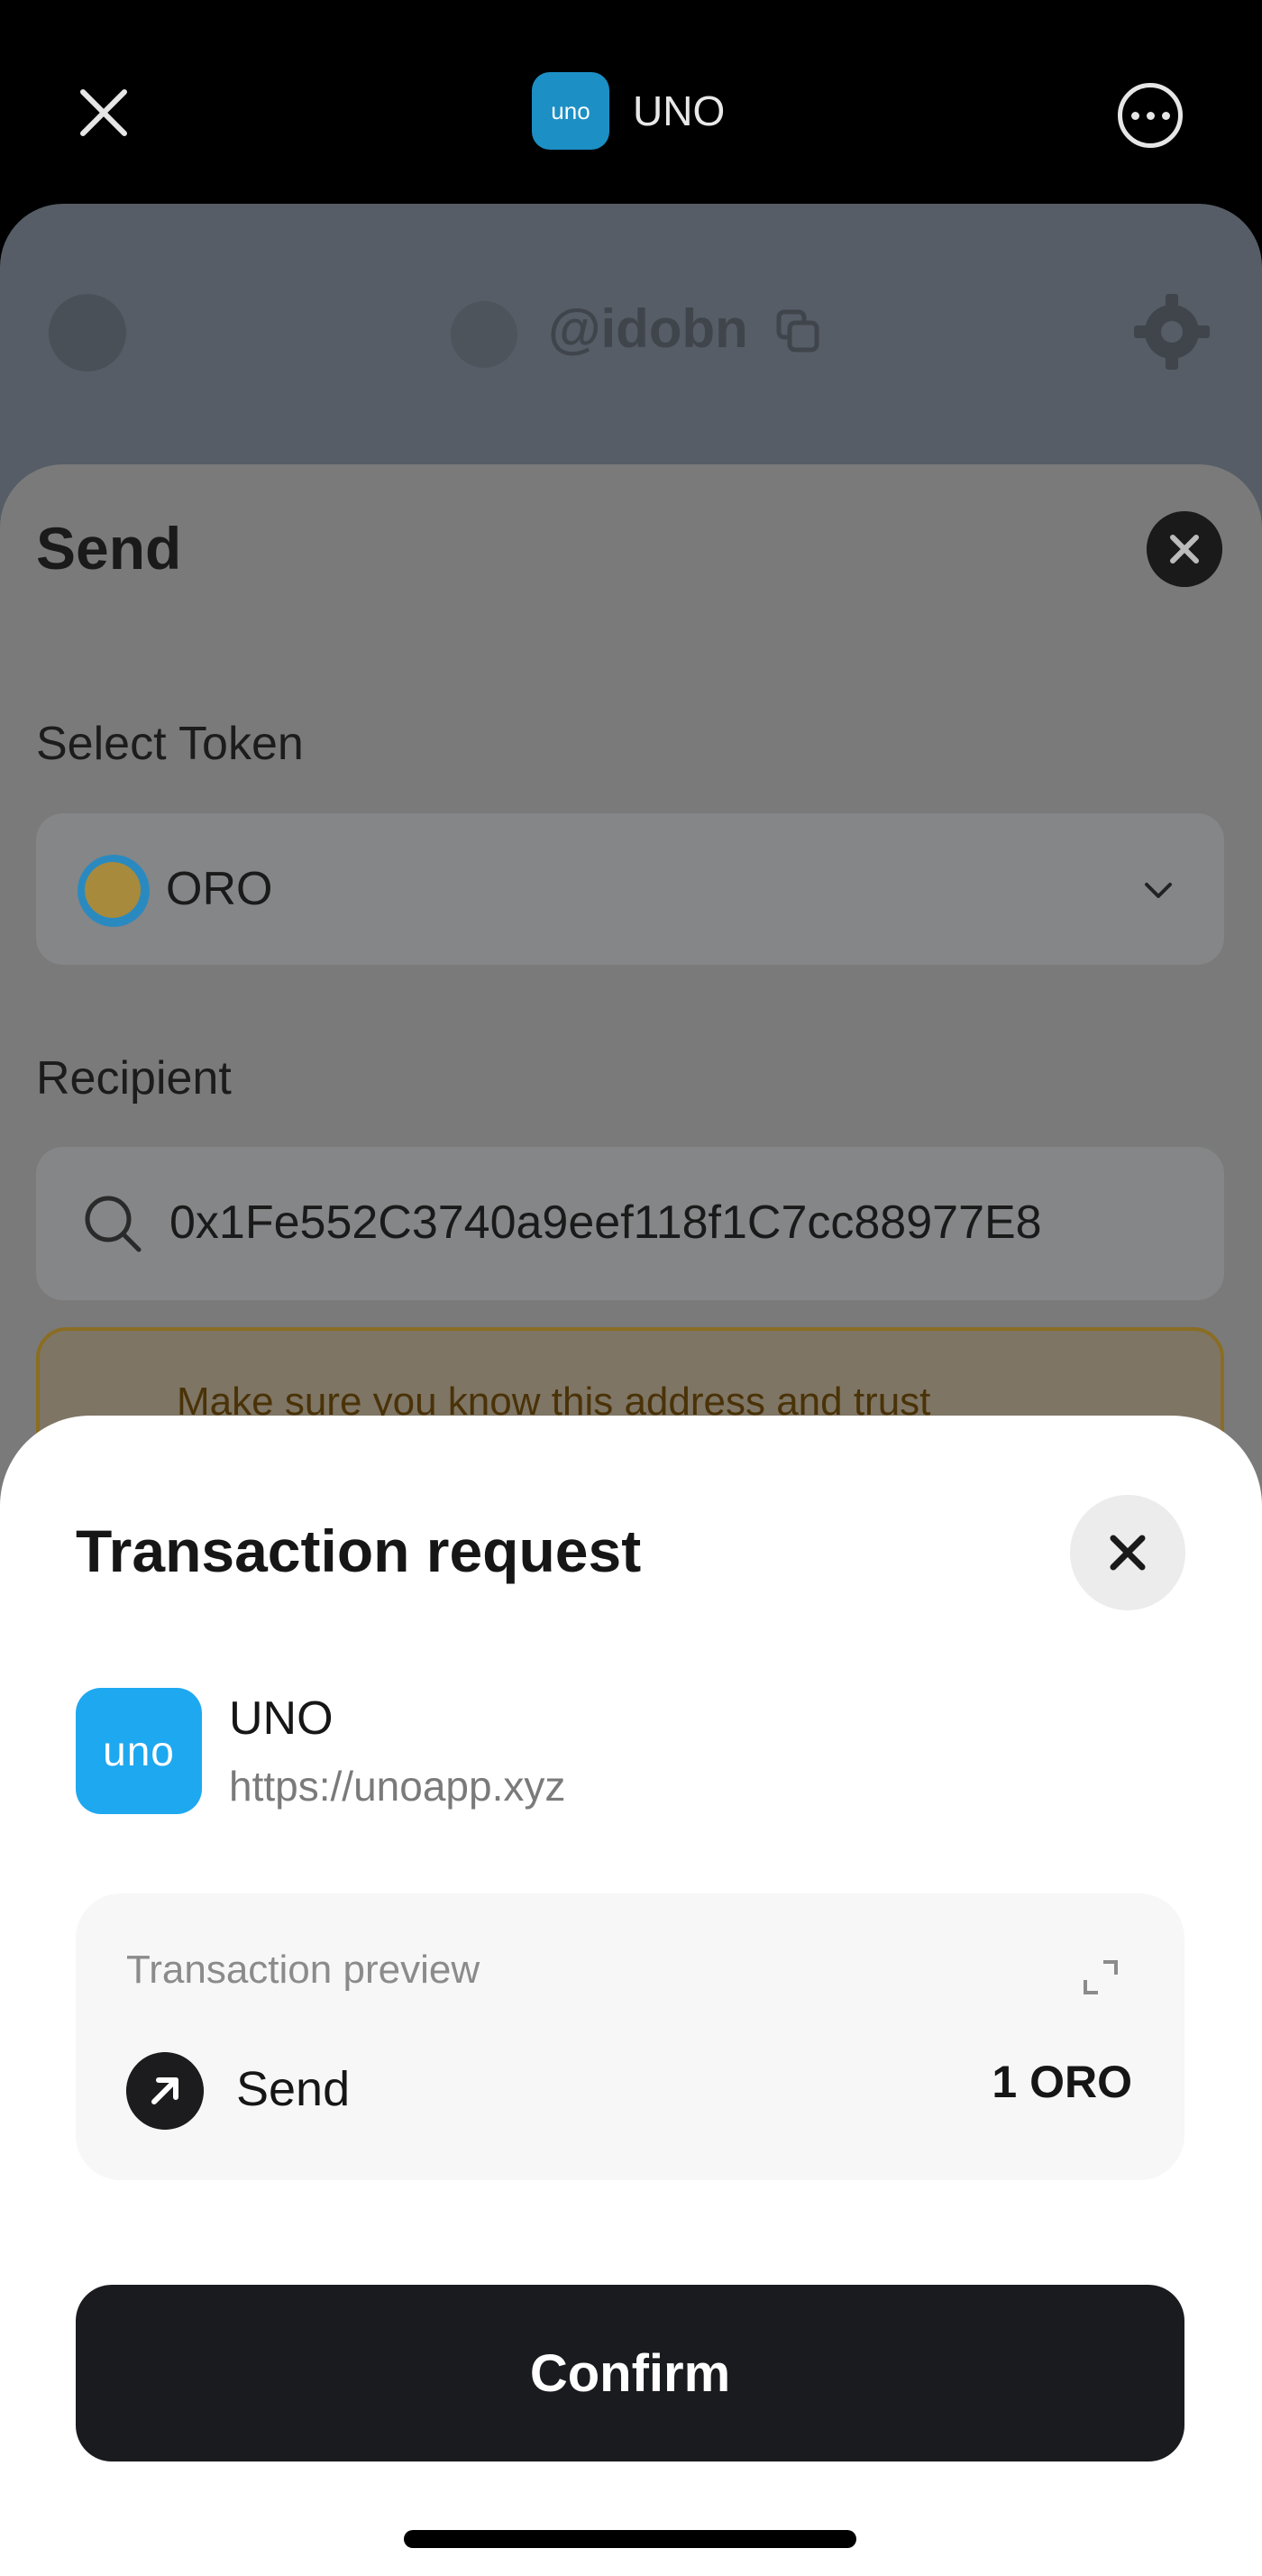 The width and height of the screenshot is (1262, 2576). Describe the element at coordinates (1128, 1552) in the screenshot. I see `modal-close-button` at that location.